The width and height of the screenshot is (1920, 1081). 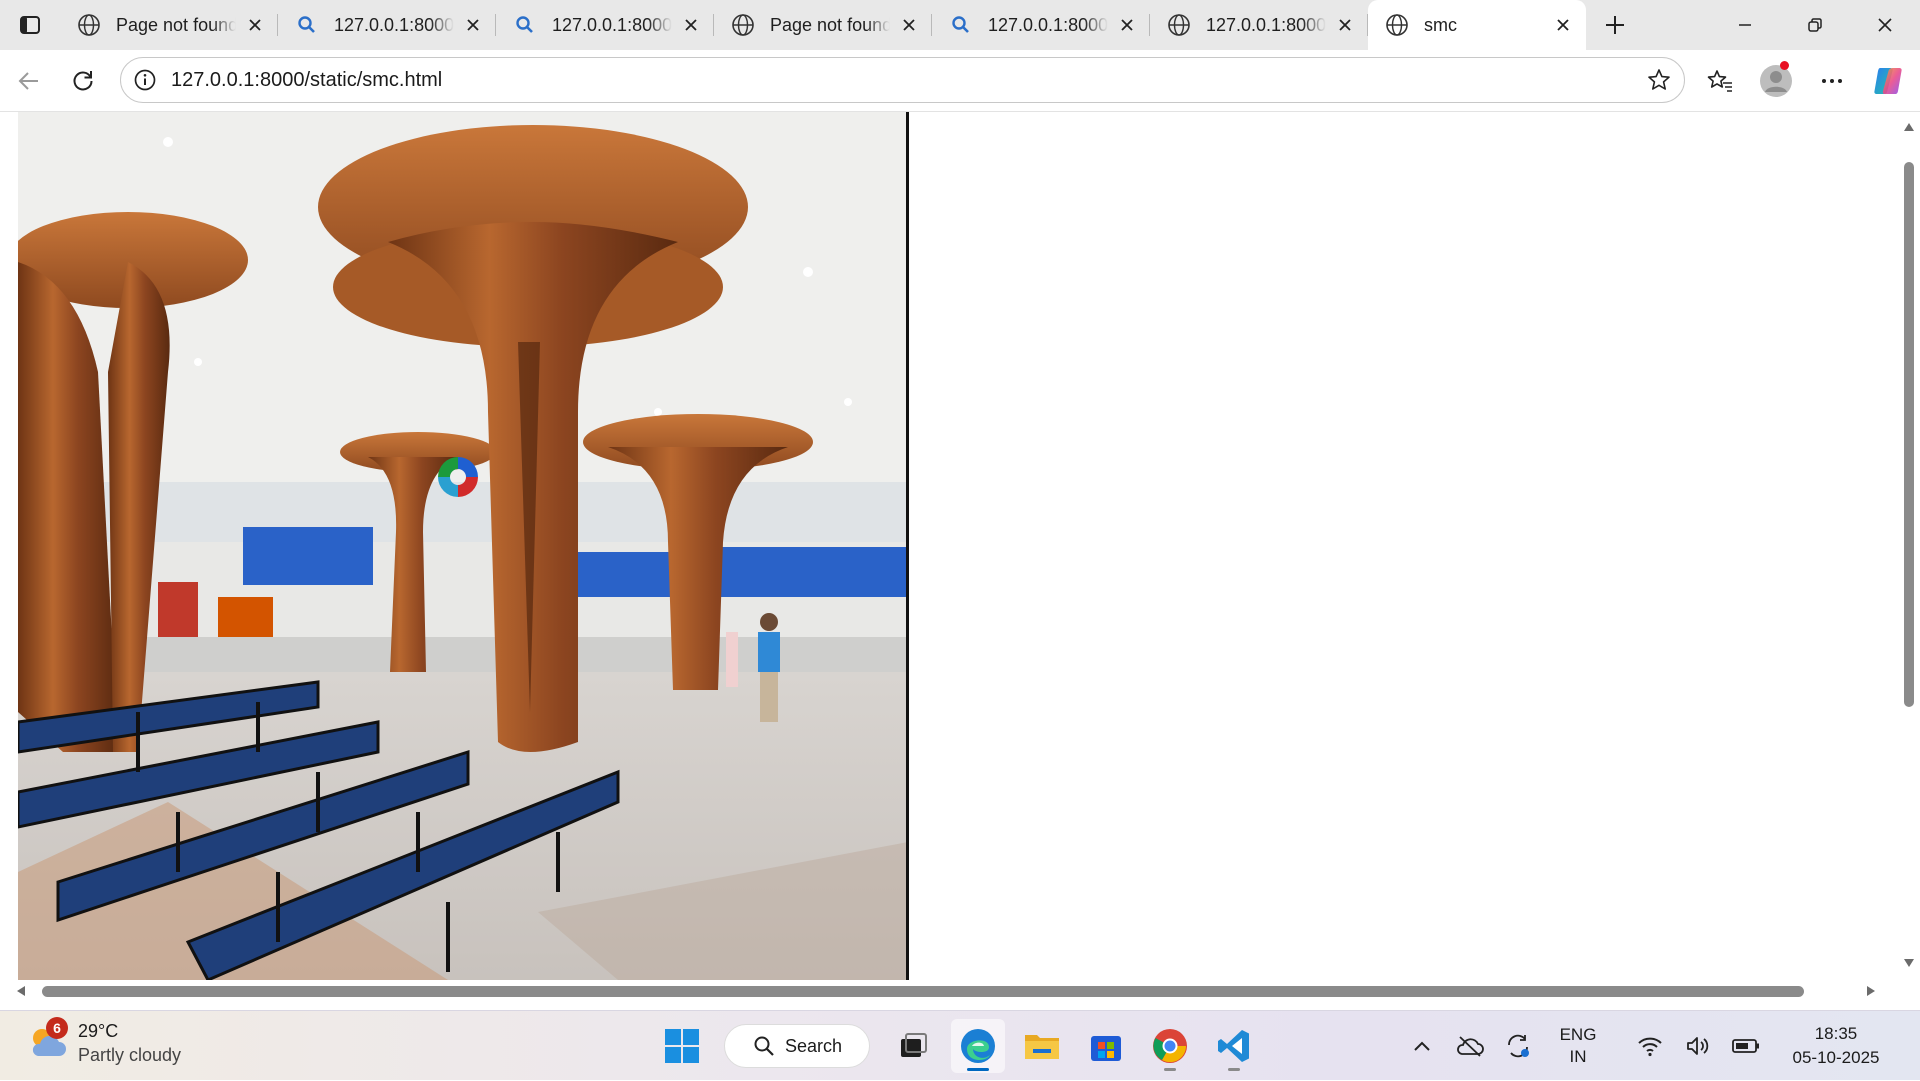 I want to click on clock-time: 18:35, so click(x=1836, y=1033).